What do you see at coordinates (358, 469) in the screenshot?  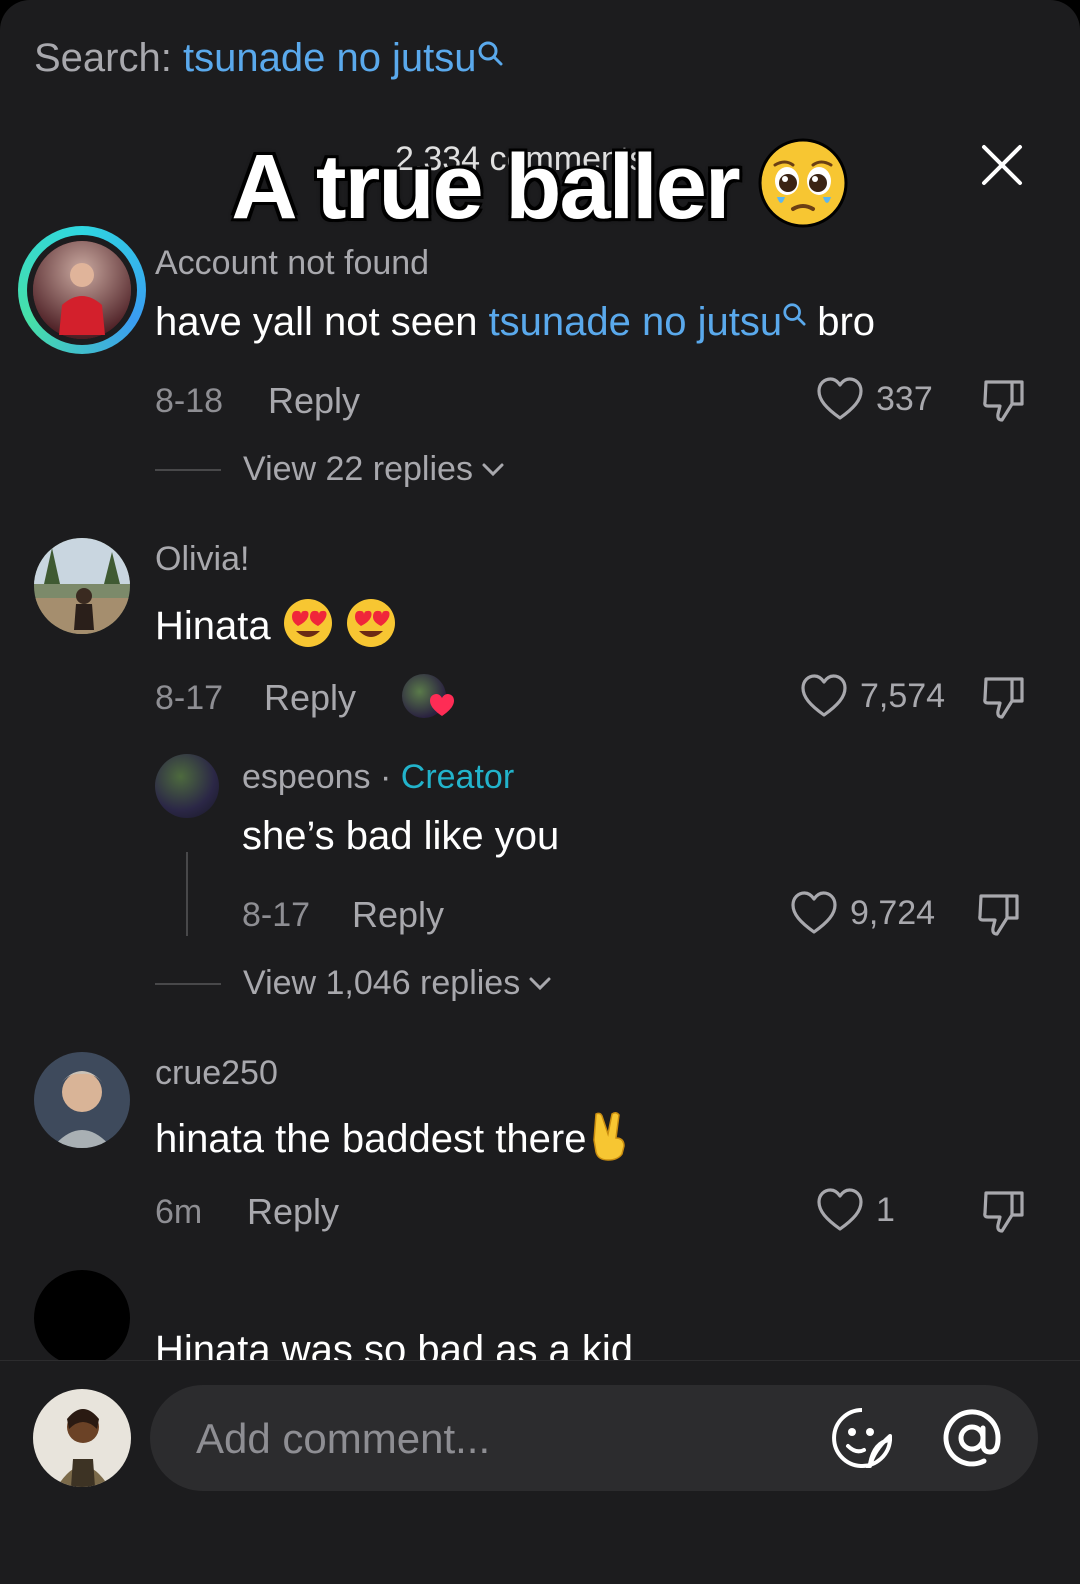 I see `view-replies-label: View 22 replies` at bounding box center [358, 469].